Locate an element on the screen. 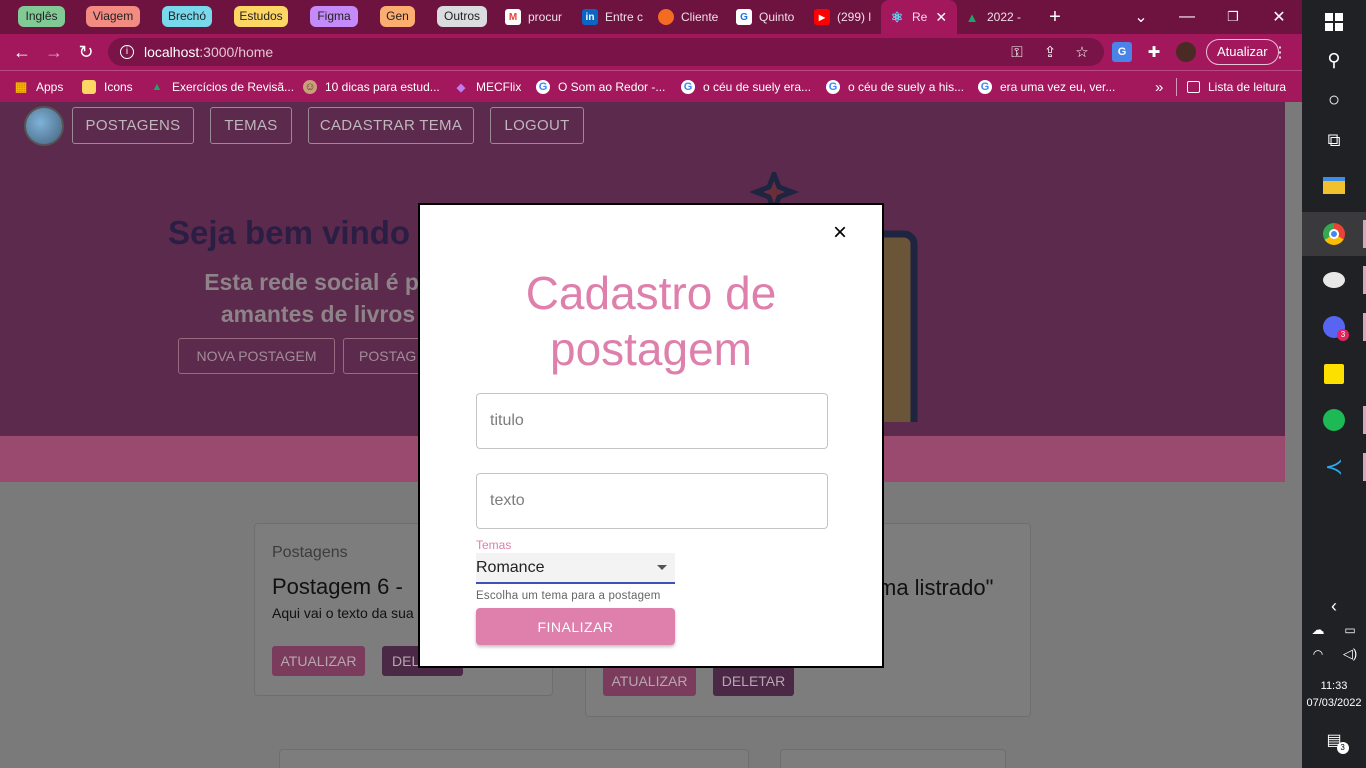  extensions-puzzle-icon: ✚ is located at coordinates (1154, 52).